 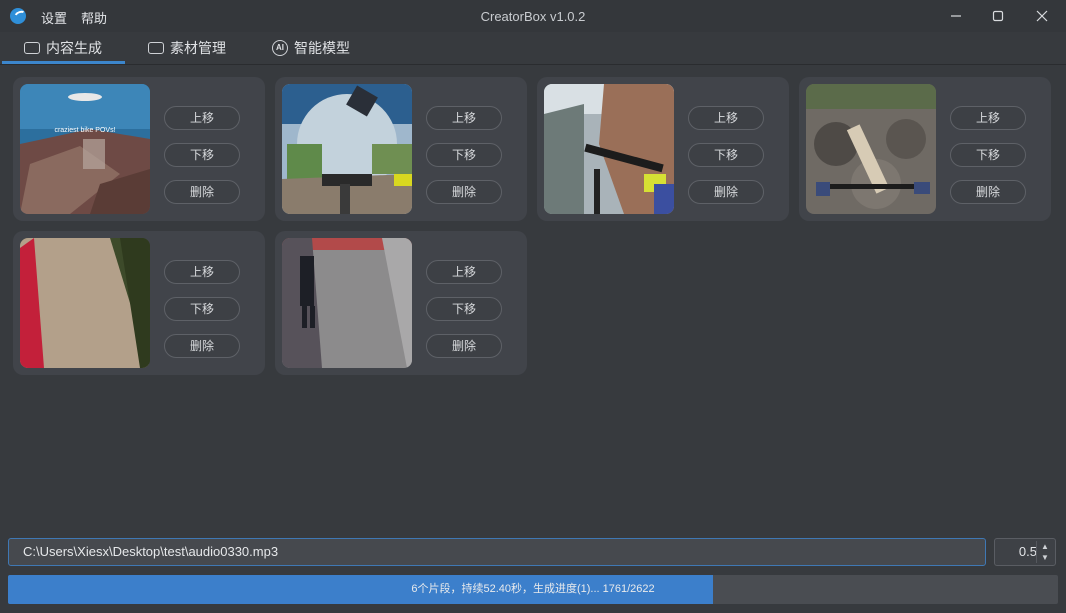 I want to click on maximize-button, so click(x=998, y=16).